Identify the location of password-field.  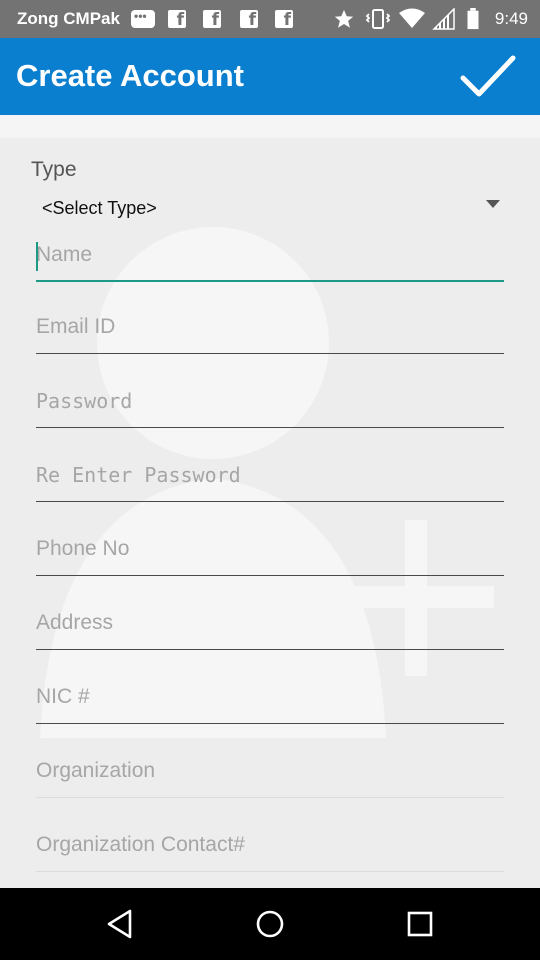
(270, 403).